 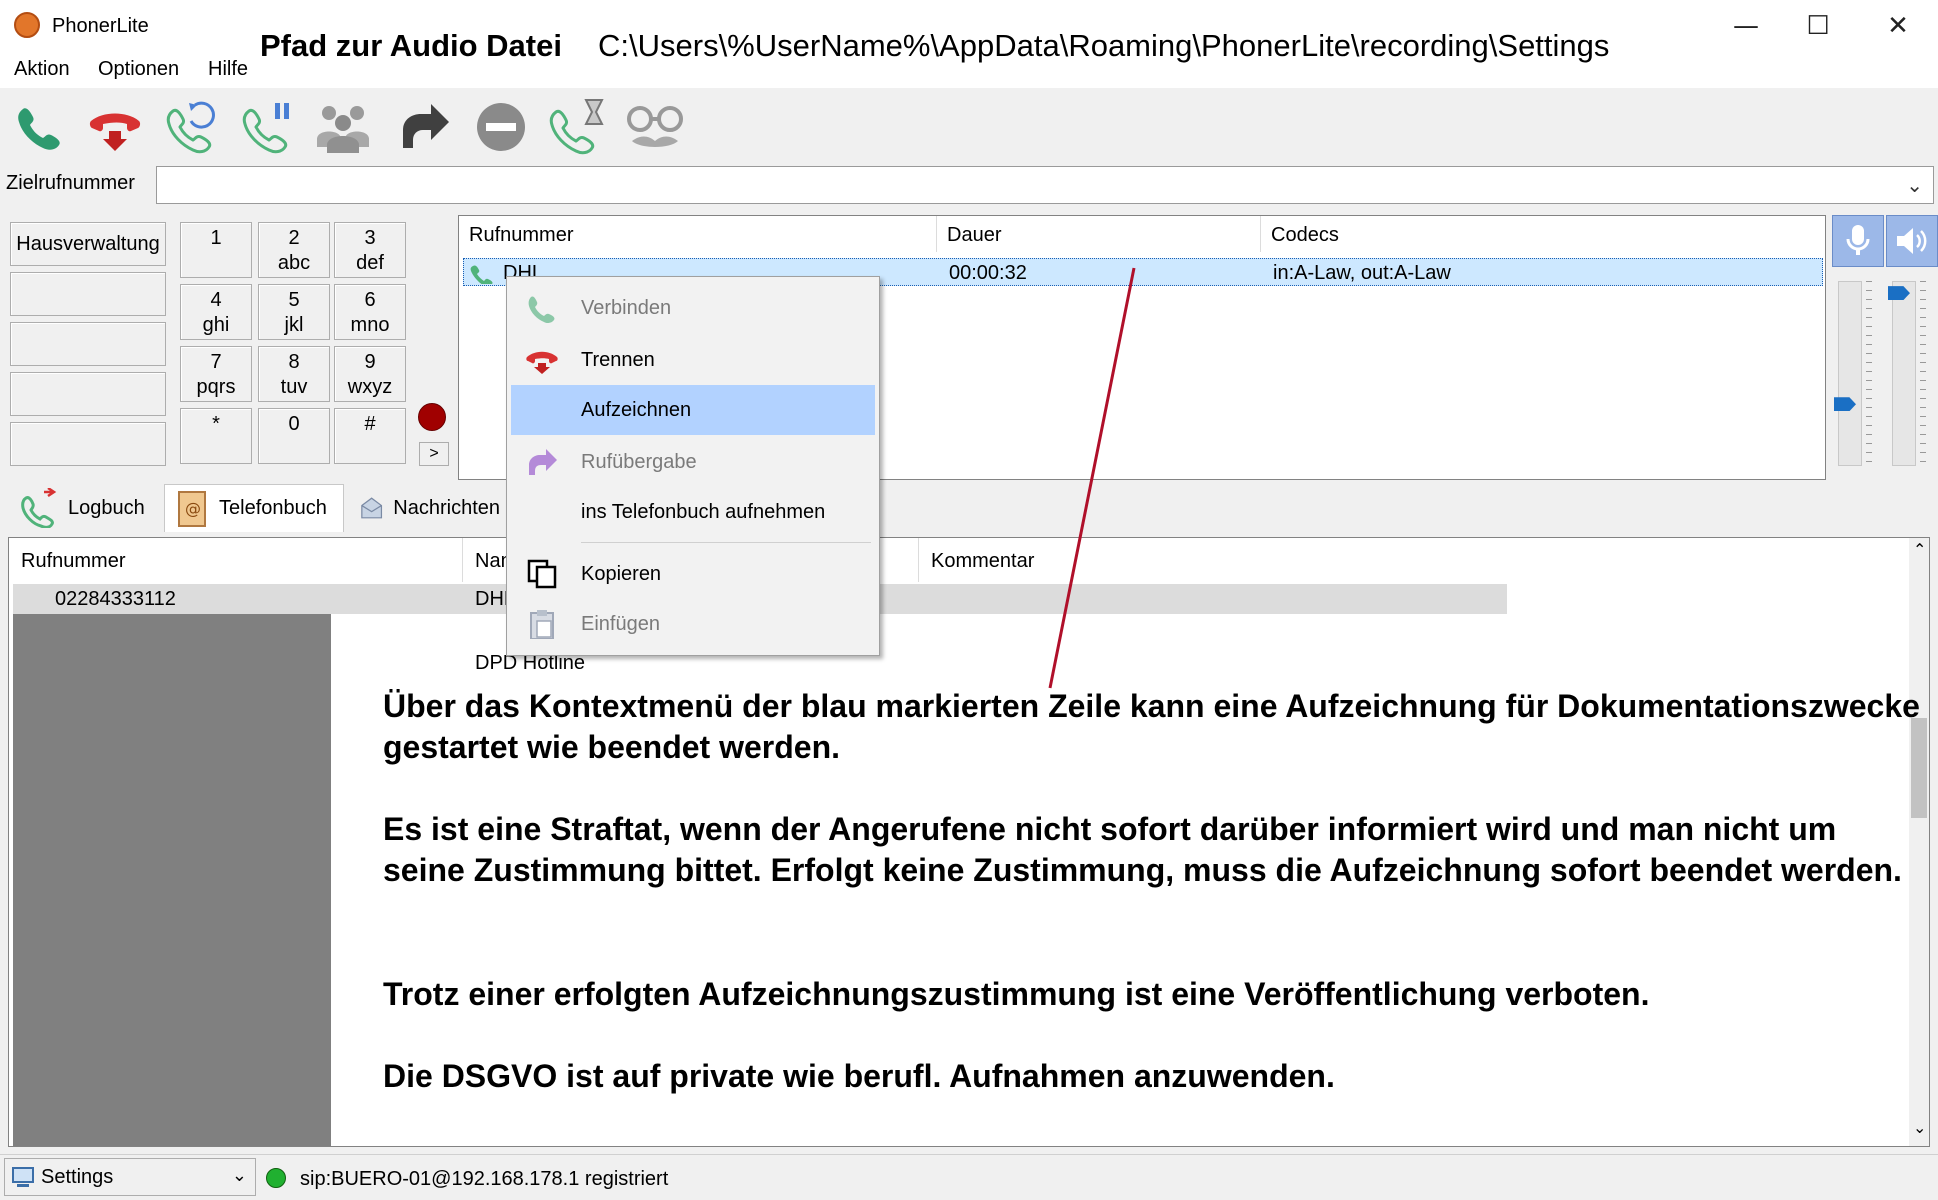 I want to click on menu-item-einfuegen: Einfügen, so click(x=693, y=624).